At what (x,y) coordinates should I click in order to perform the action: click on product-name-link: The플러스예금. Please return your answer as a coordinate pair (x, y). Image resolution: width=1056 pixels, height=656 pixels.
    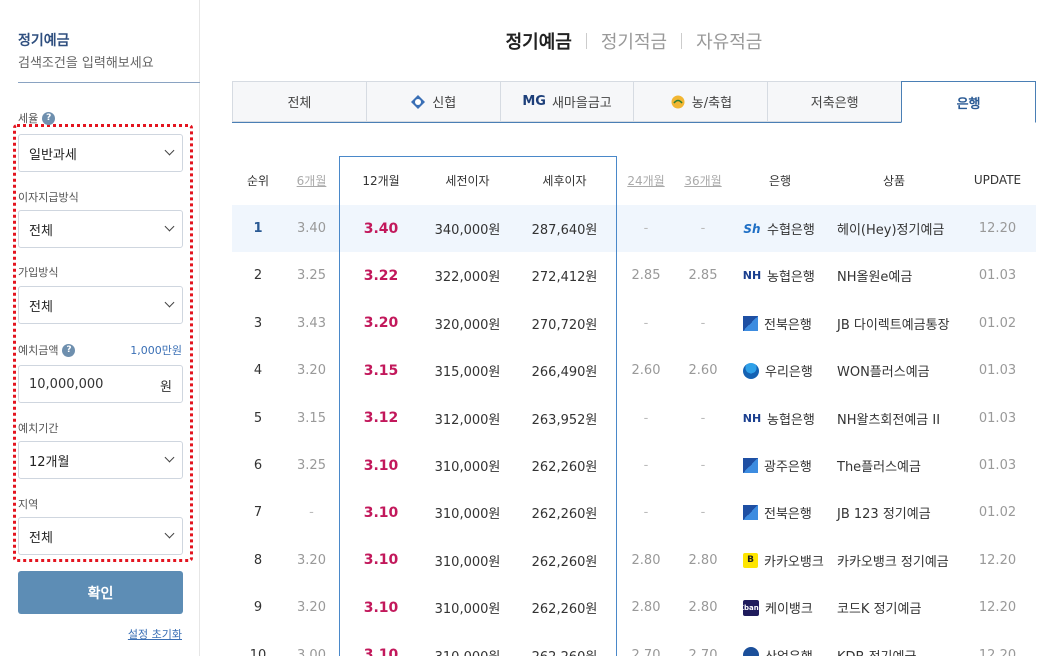
    Looking at the image, I should click on (894, 465).